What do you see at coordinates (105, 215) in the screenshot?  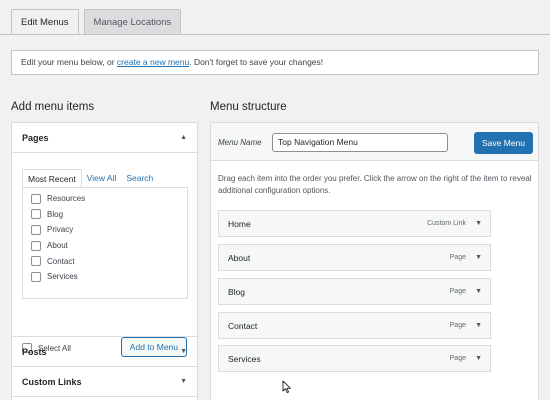 I see `list-item: Blog` at bounding box center [105, 215].